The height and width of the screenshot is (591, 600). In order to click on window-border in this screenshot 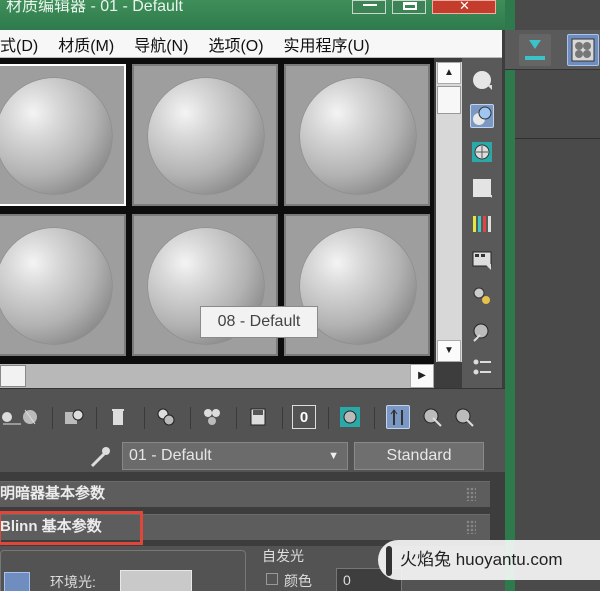, I will do `click(510, 295)`.